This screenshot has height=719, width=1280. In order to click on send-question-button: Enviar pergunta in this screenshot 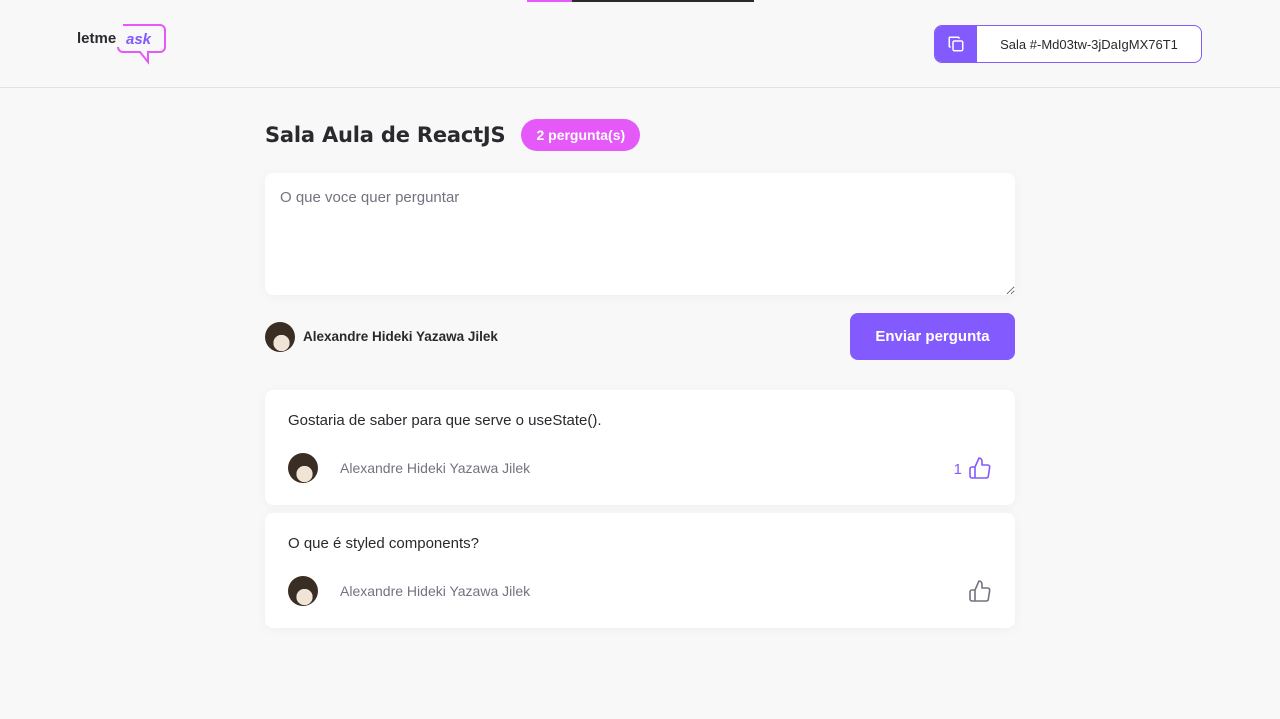, I will do `click(932, 336)`.